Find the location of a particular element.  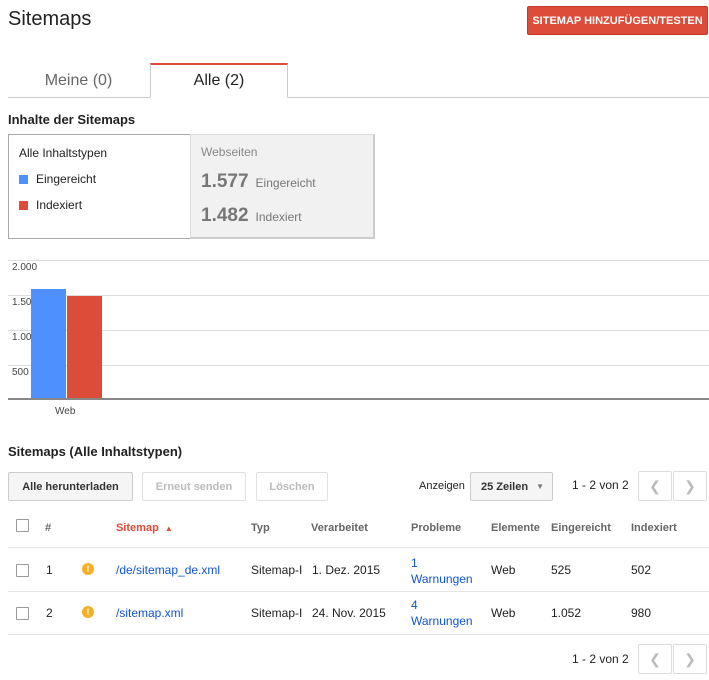

row-number: 1 is located at coordinates (49, 570).